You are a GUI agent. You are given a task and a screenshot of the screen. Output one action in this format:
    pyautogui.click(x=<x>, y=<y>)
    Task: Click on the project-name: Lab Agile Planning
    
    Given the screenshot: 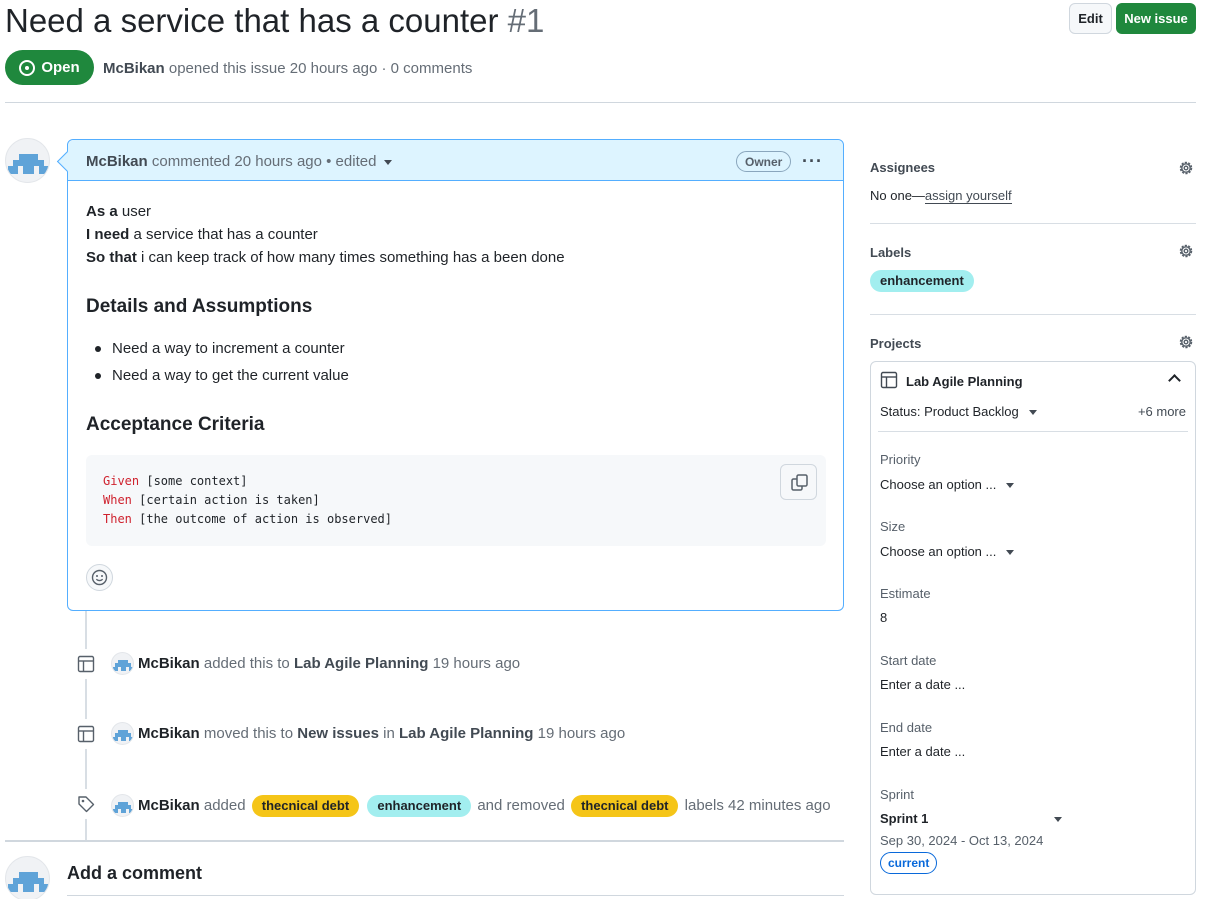 What is the action you would take?
    pyautogui.click(x=964, y=381)
    